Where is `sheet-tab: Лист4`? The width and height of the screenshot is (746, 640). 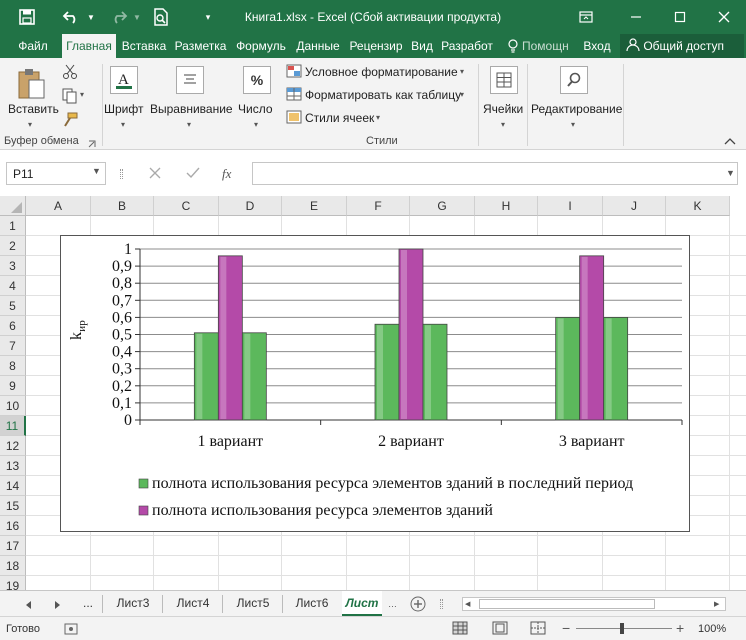 sheet-tab: Лист4 is located at coordinates (193, 603).